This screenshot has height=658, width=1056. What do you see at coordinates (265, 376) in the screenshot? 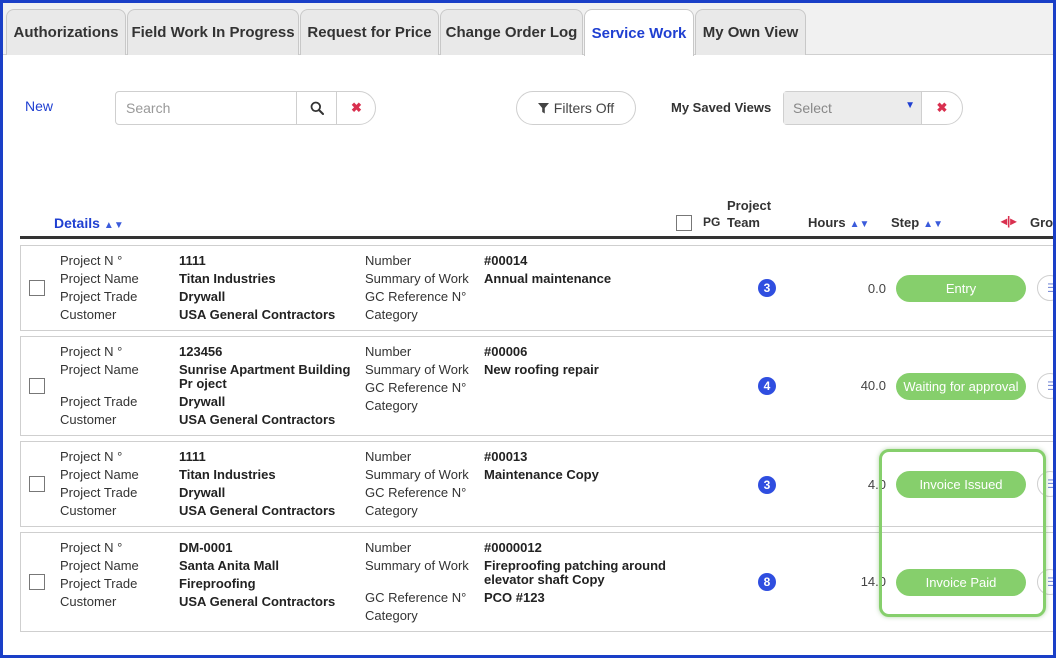
I see `project-name-value: Sunrise Apartment Building Pr oject` at bounding box center [265, 376].